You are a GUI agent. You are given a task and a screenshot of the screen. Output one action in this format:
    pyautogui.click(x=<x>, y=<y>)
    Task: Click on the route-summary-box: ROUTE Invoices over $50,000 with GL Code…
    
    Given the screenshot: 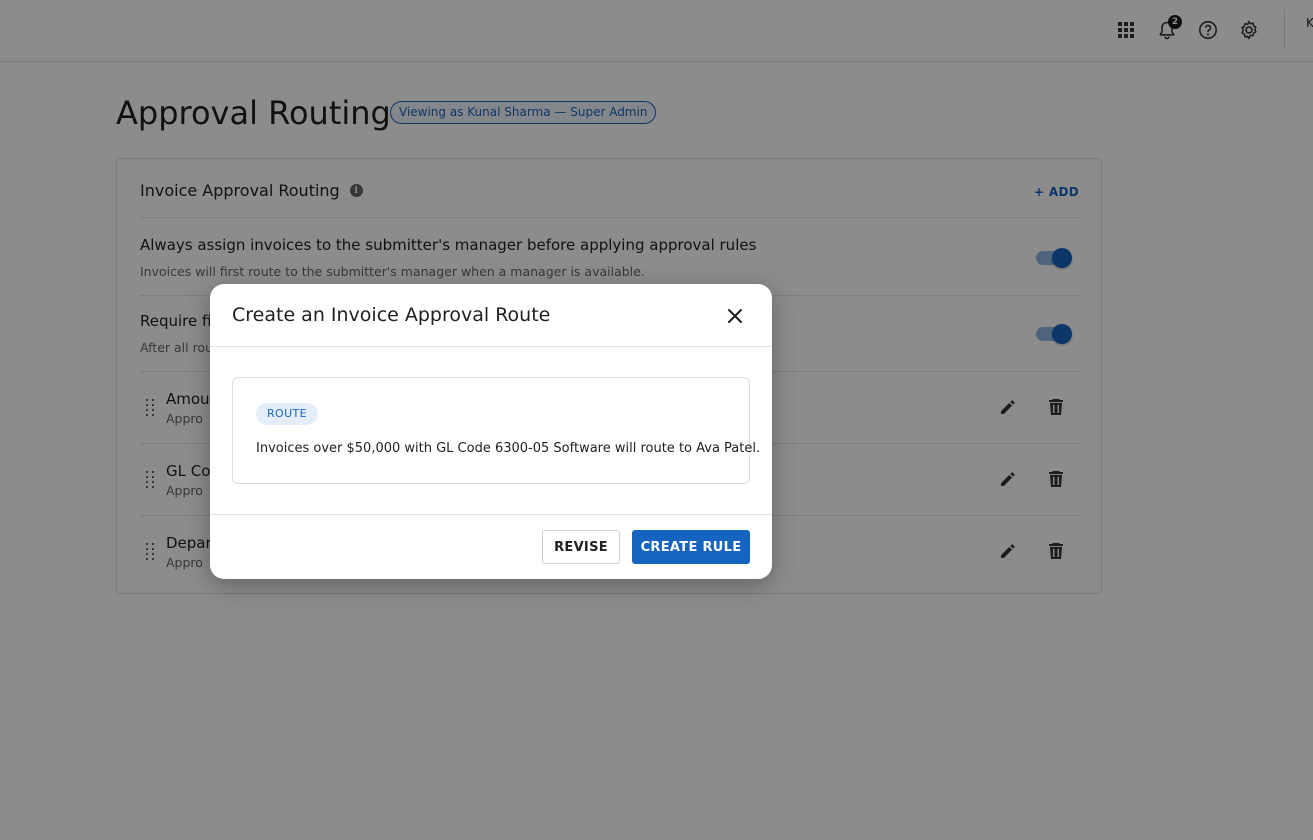 What is the action you would take?
    pyautogui.click(x=496, y=430)
    